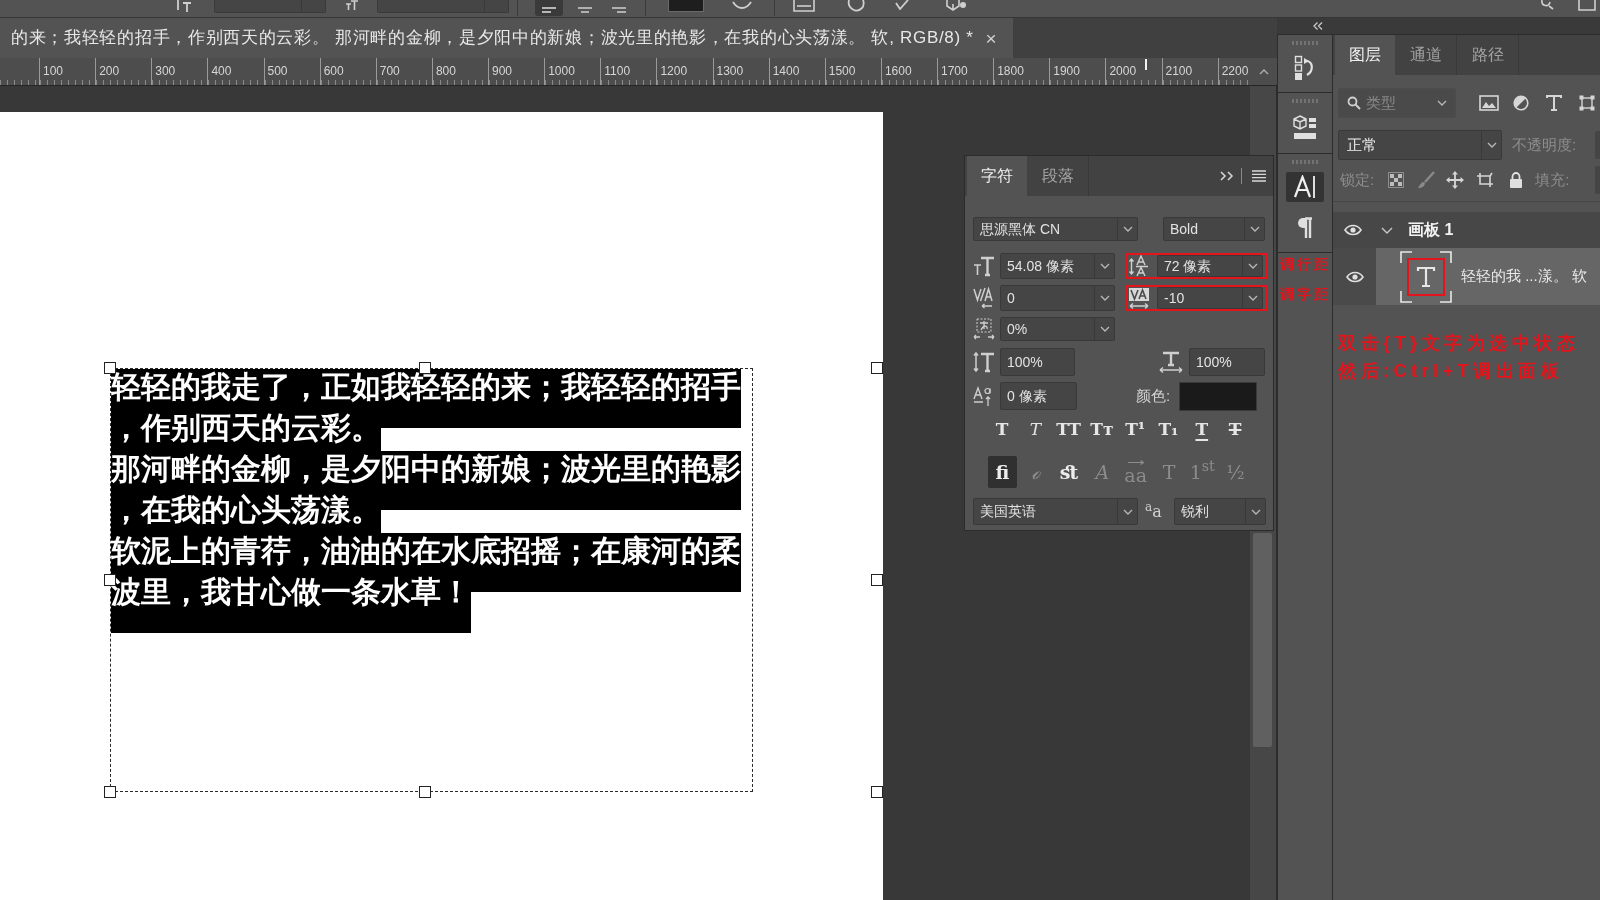 The image size is (1600, 900). What do you see at coordinates (1179, 71) in the screenshot?
I see `ruler-label: 2100` at bounding box center [1179, 71].